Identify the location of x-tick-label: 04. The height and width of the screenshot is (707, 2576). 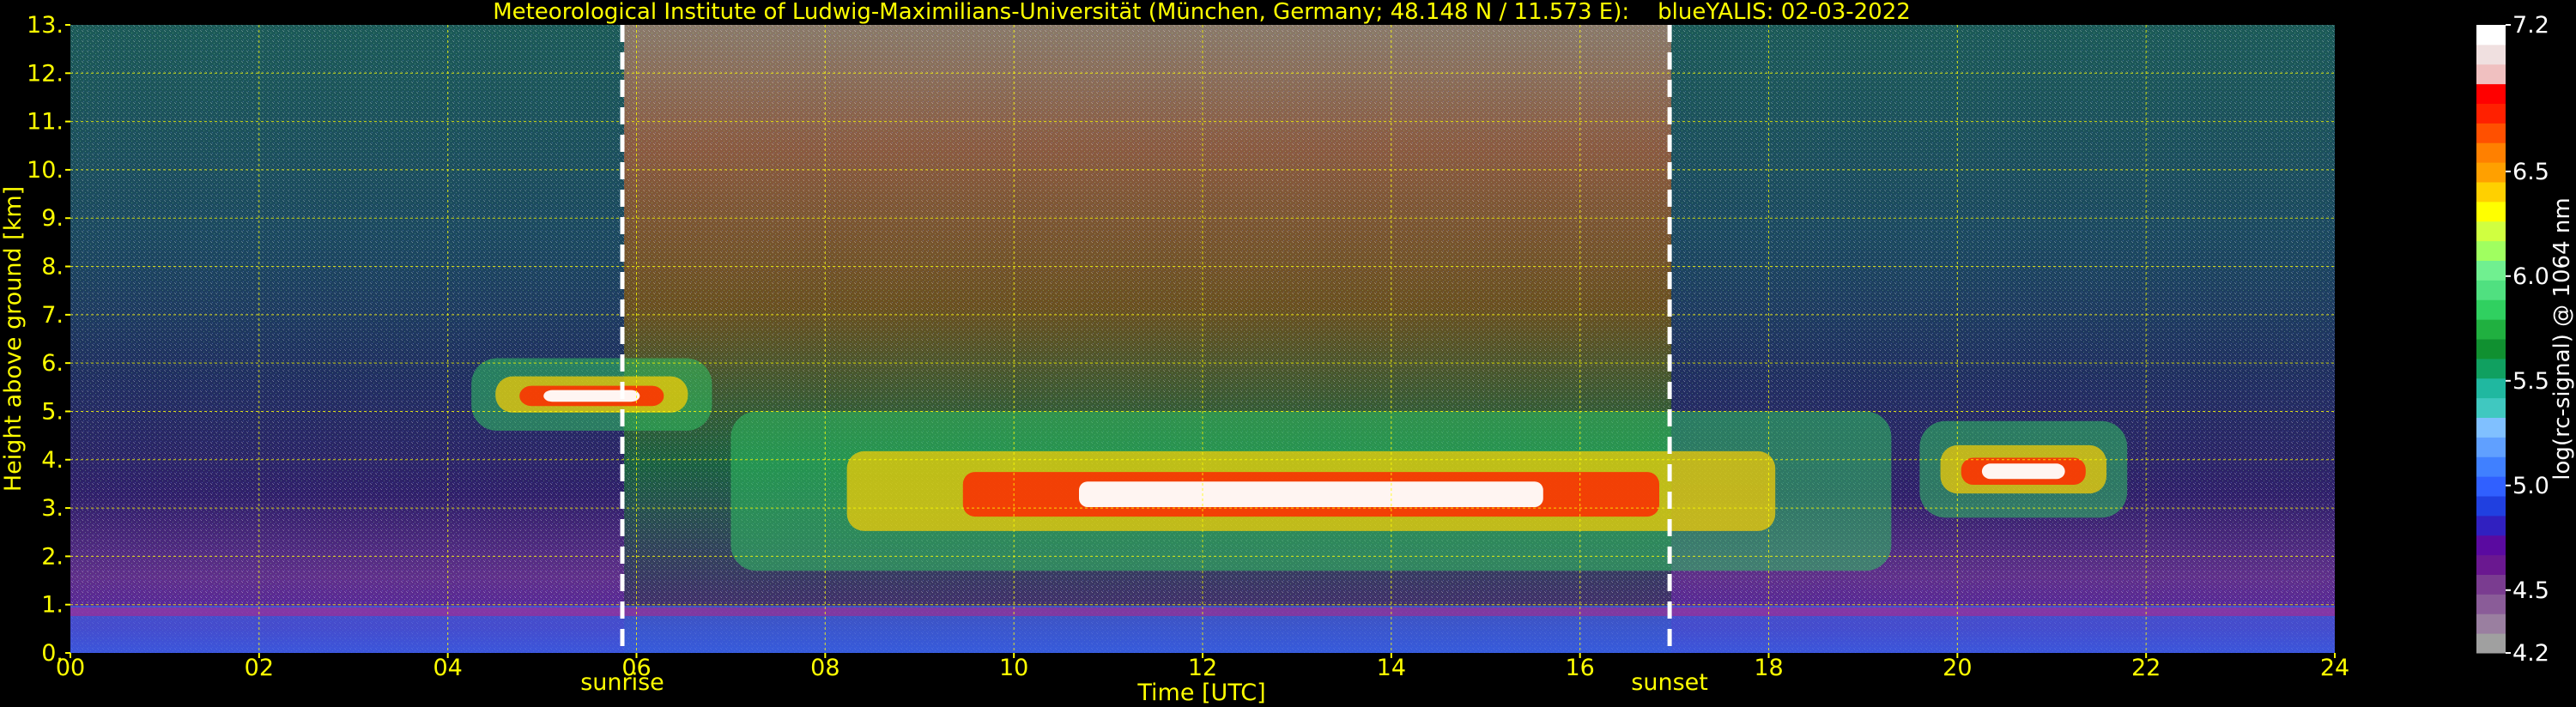
(447, 668).